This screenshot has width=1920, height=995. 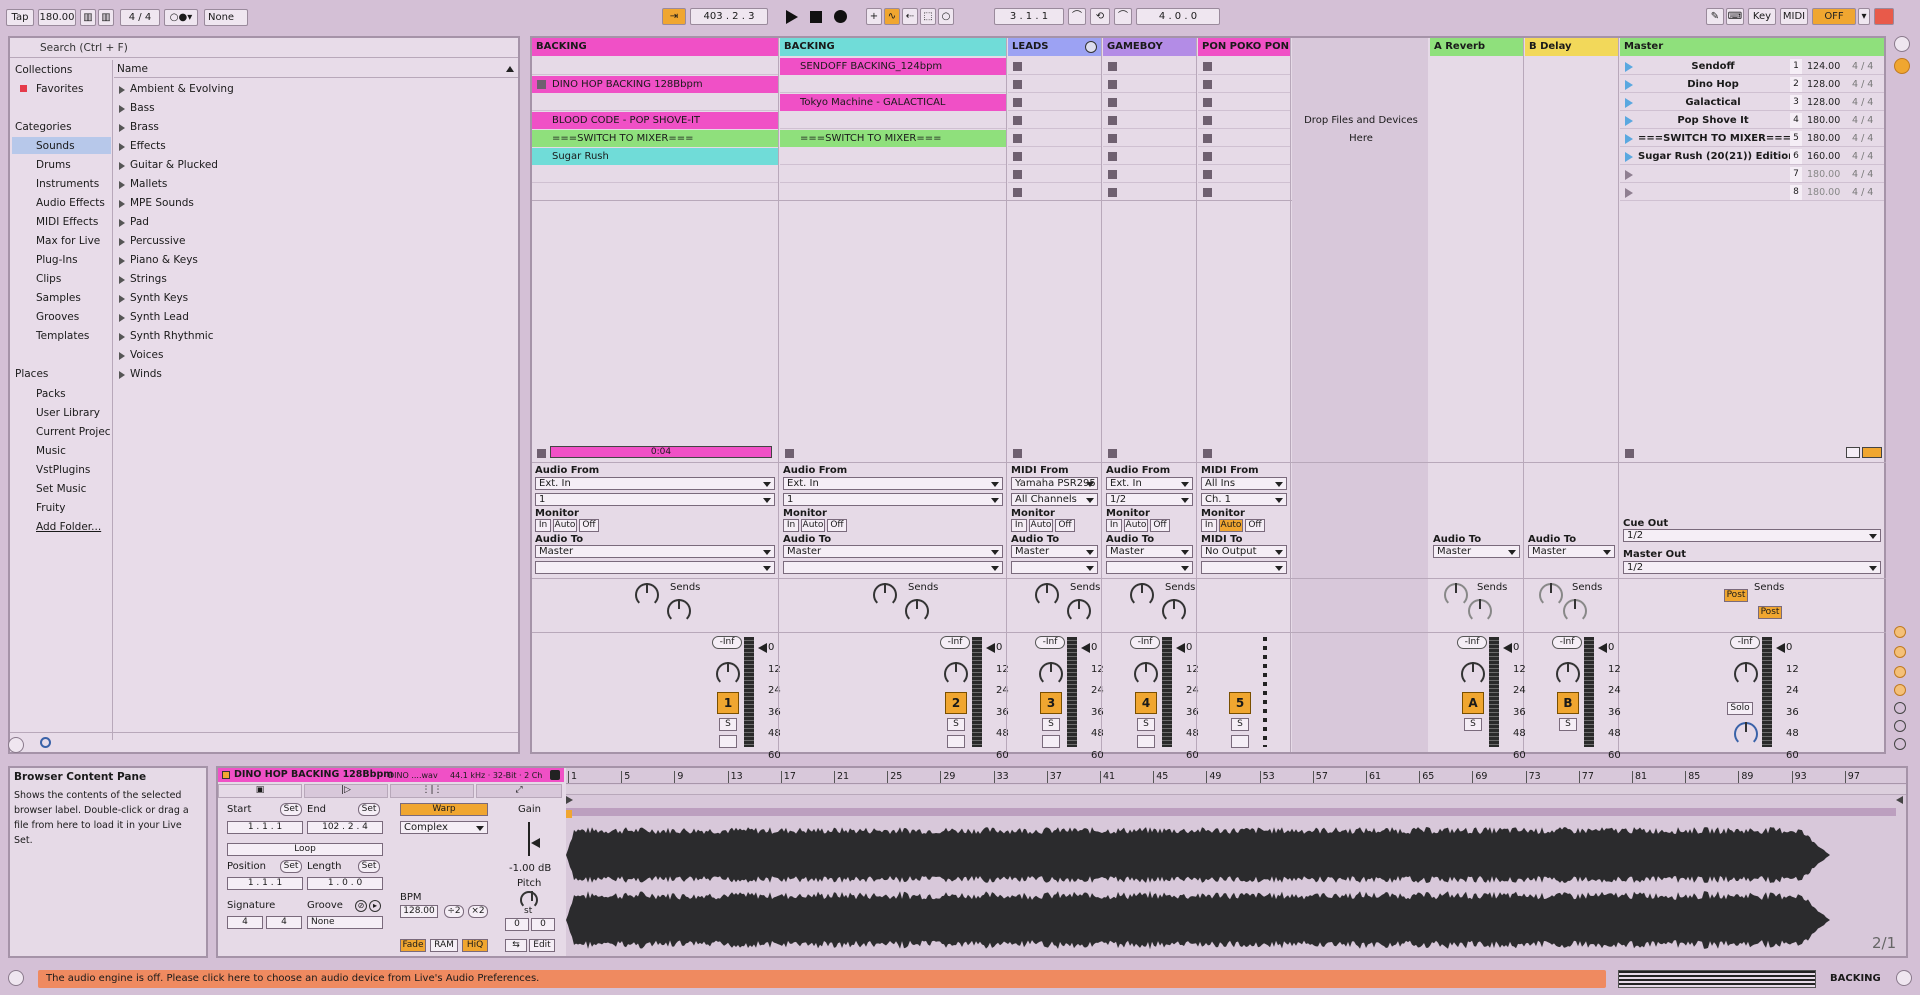 What do you see at coordinates (369, 866) in the screenshot?
I see `length-set-button: Set` at bounding box center [369, 866].